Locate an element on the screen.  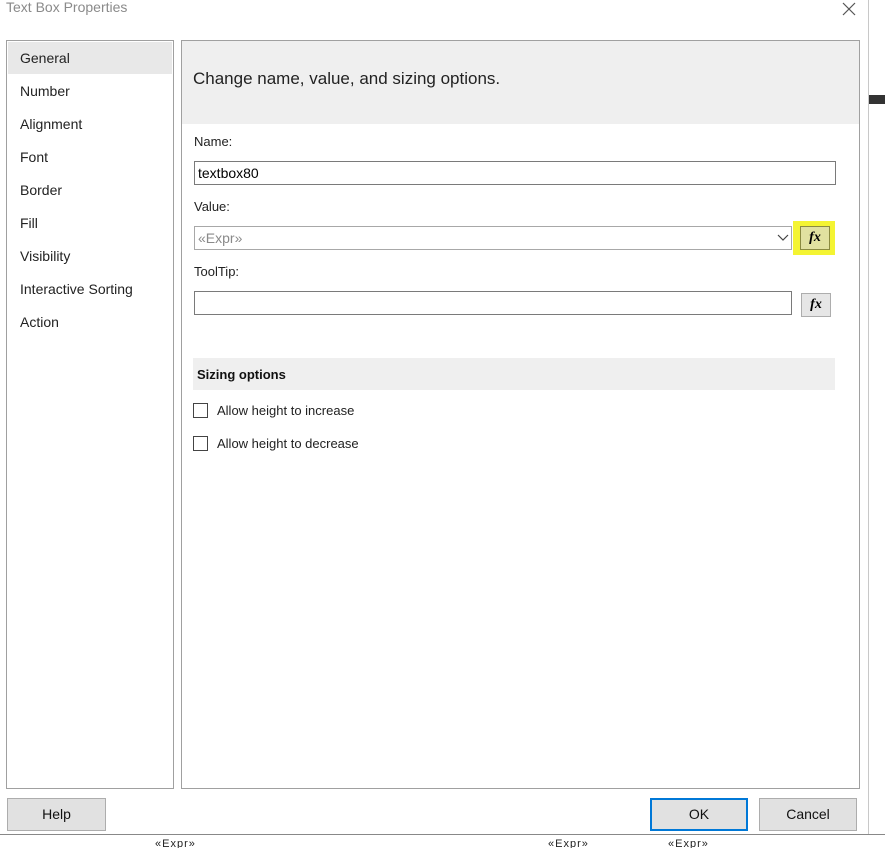
sidebar-item-label: Number is located at coordinates (45, 91).